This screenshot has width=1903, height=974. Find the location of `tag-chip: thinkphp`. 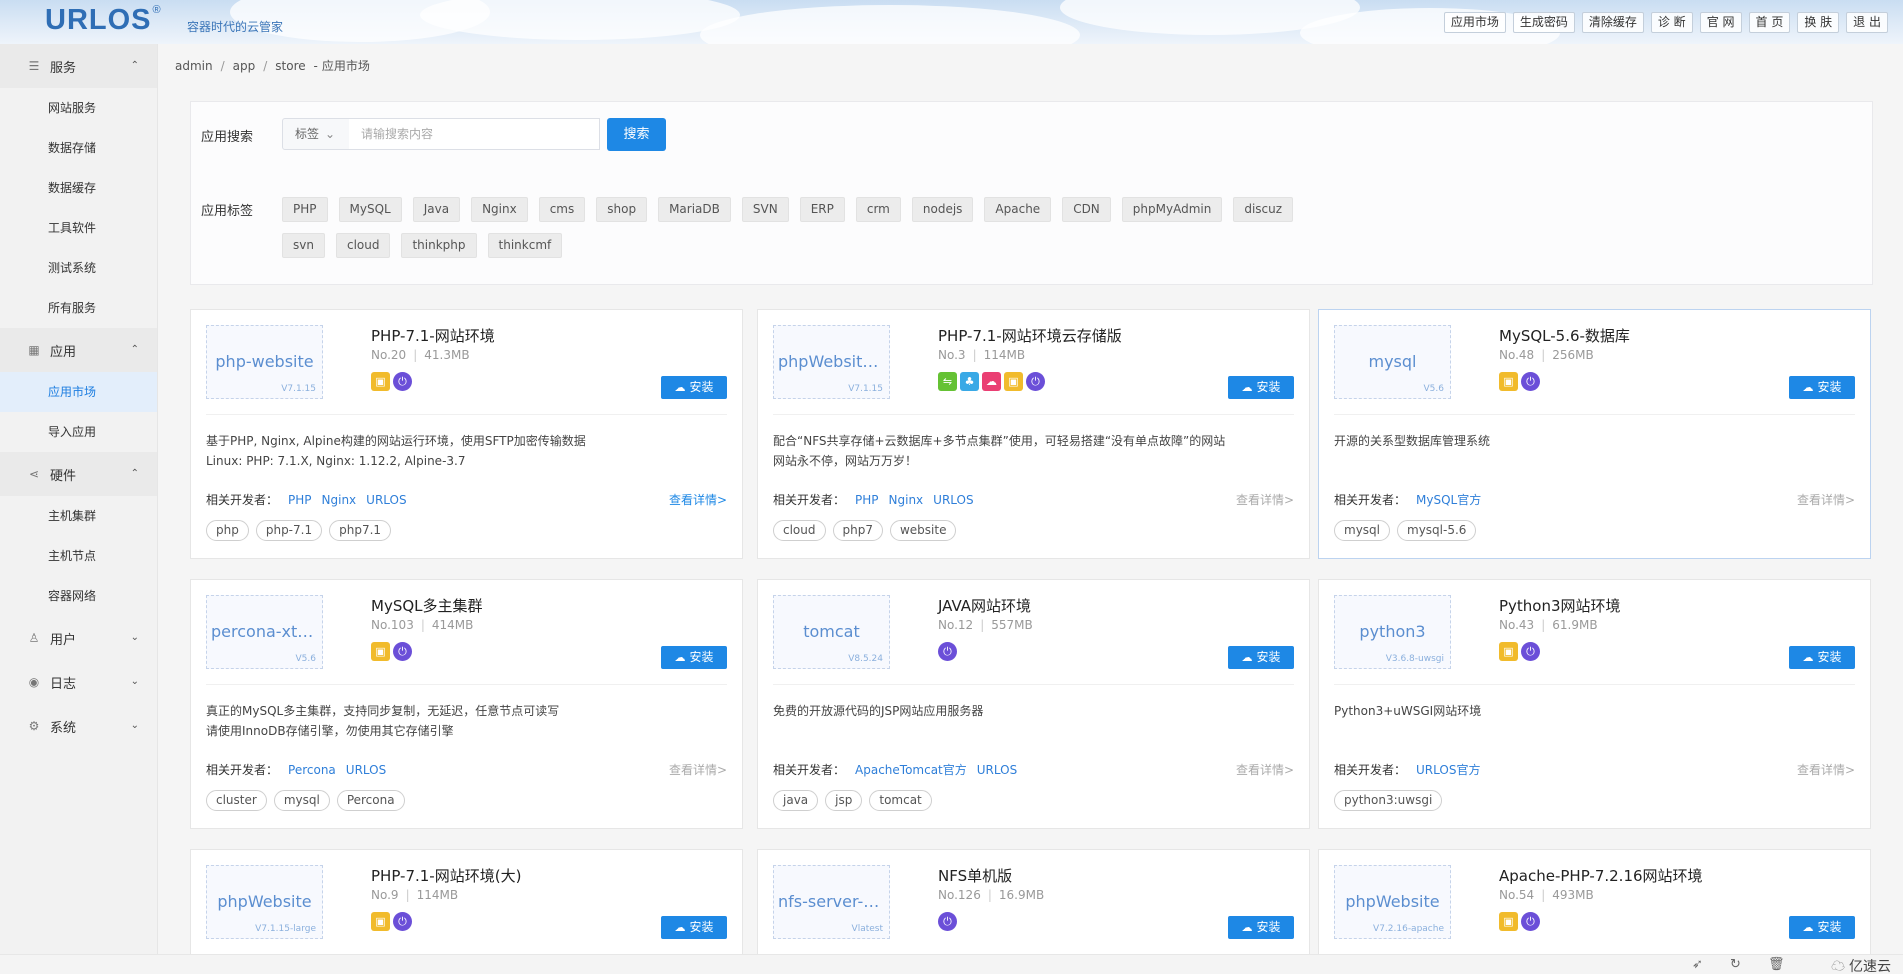

tag-chip: thinkphp is located at coordinates (439, 245).